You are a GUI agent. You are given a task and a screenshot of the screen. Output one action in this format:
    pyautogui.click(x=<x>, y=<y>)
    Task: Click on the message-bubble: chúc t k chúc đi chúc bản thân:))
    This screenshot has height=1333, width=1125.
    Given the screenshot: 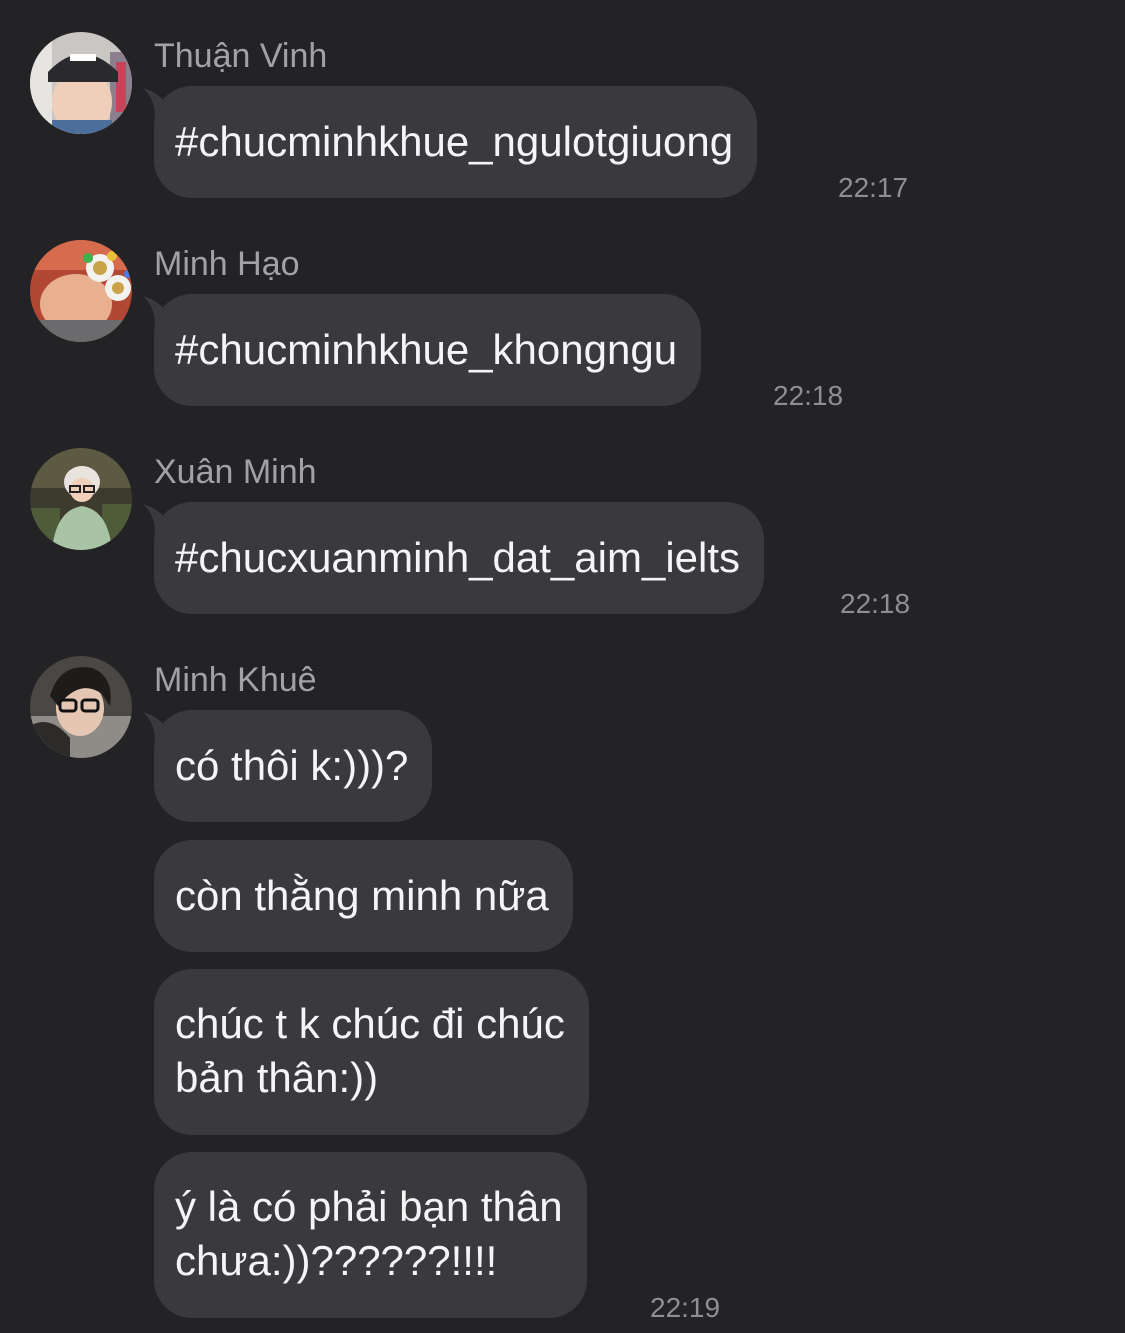 What is the action you would take?
    pyautogui.click(x=371, y=1052)
    